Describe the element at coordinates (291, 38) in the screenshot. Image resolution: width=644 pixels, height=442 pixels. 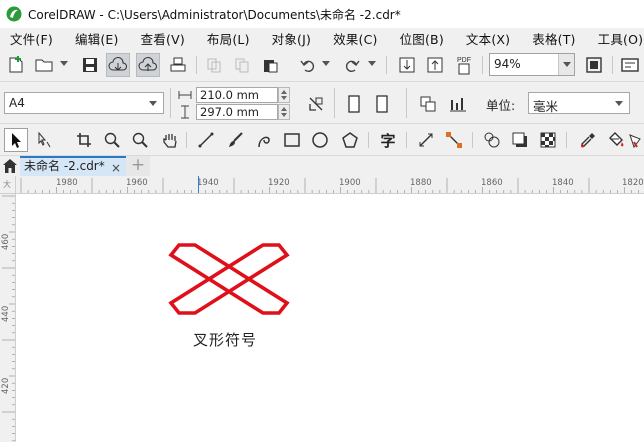
I see `menu-object: 对象(J)` at that location.